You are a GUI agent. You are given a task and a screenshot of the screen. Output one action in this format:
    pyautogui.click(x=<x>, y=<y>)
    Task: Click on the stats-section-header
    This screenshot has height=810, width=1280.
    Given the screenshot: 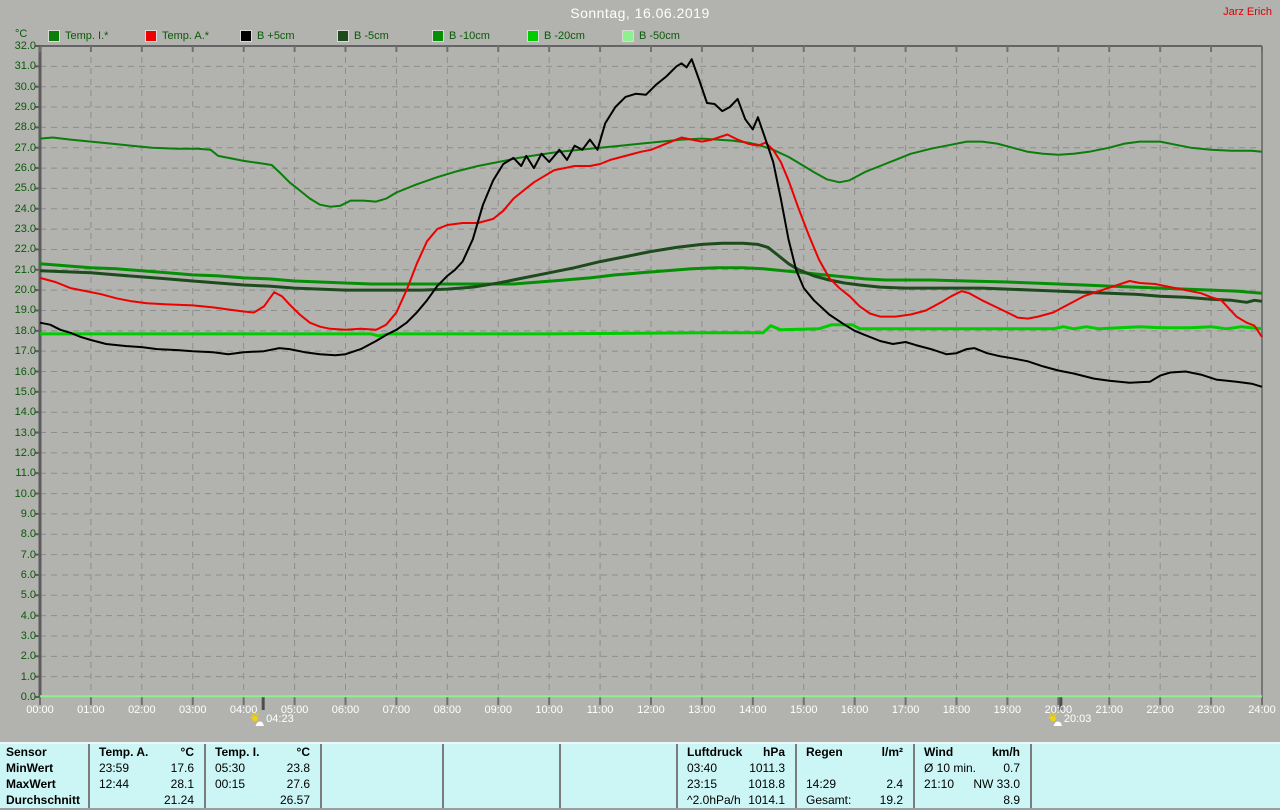 What is the action you would take?
    pyautogui.click(x=618, y=752)
    